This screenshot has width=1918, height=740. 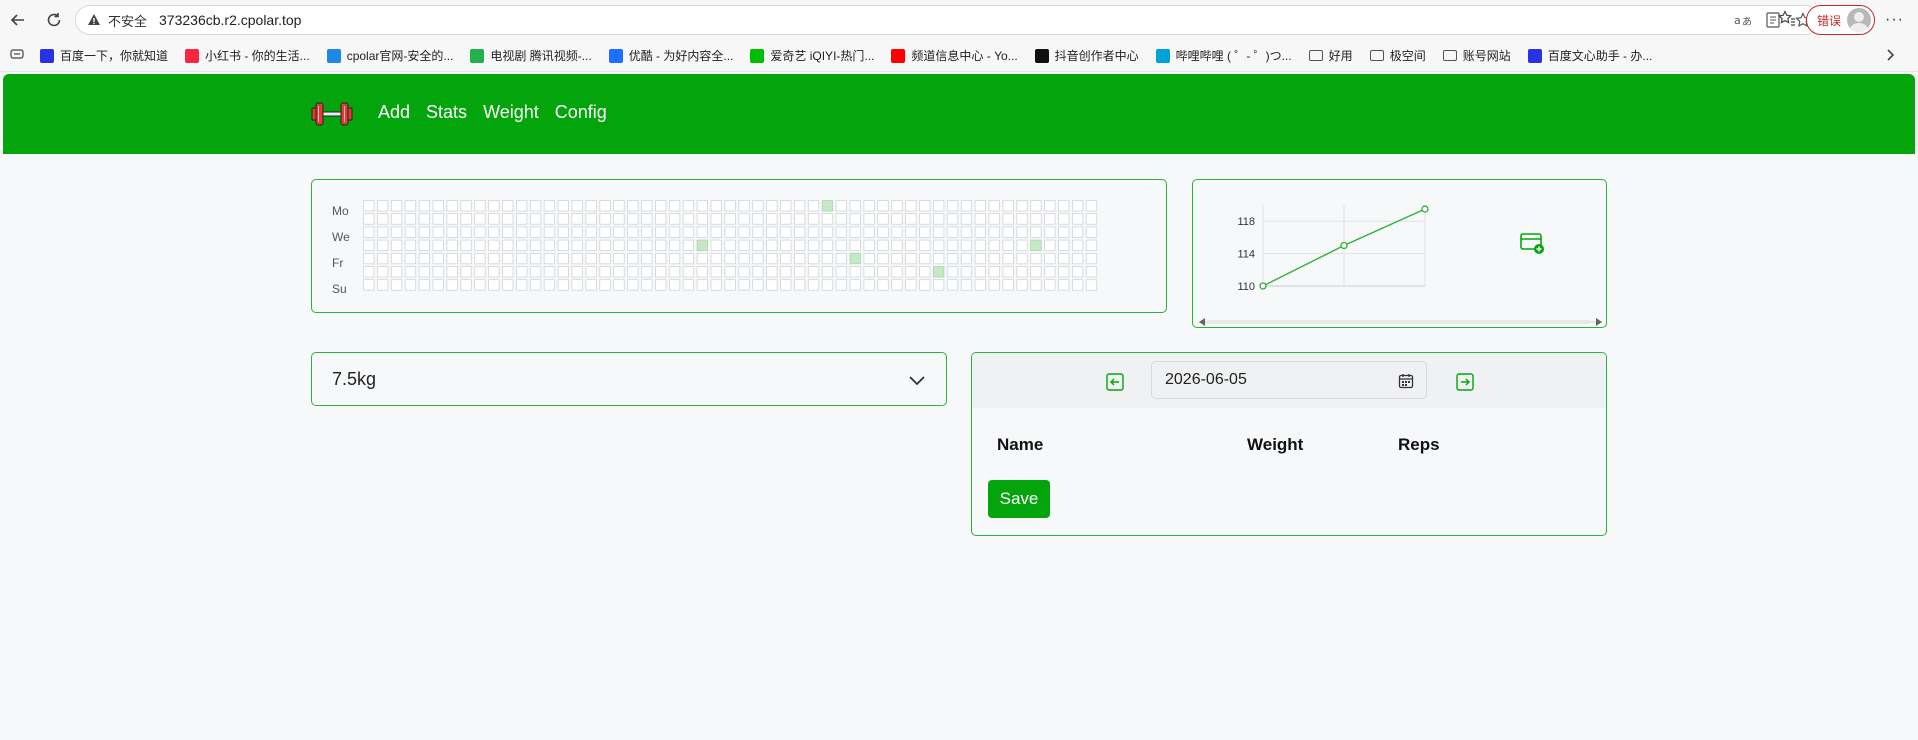 I want to click on tab-actions-icon, so click(x=17, y=56).